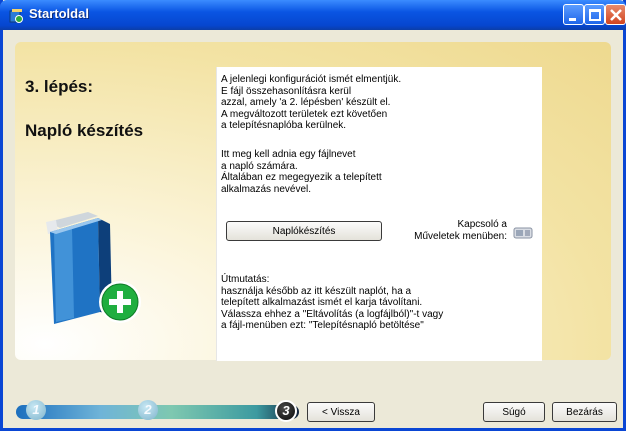  I want to click on progress-step-2: 2, so click(148, 410).